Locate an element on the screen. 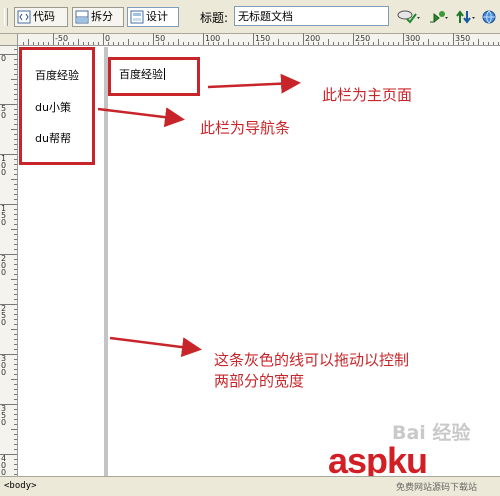  nav-frame-note: 此栏为导航条 is located at coordinates (245, 128).